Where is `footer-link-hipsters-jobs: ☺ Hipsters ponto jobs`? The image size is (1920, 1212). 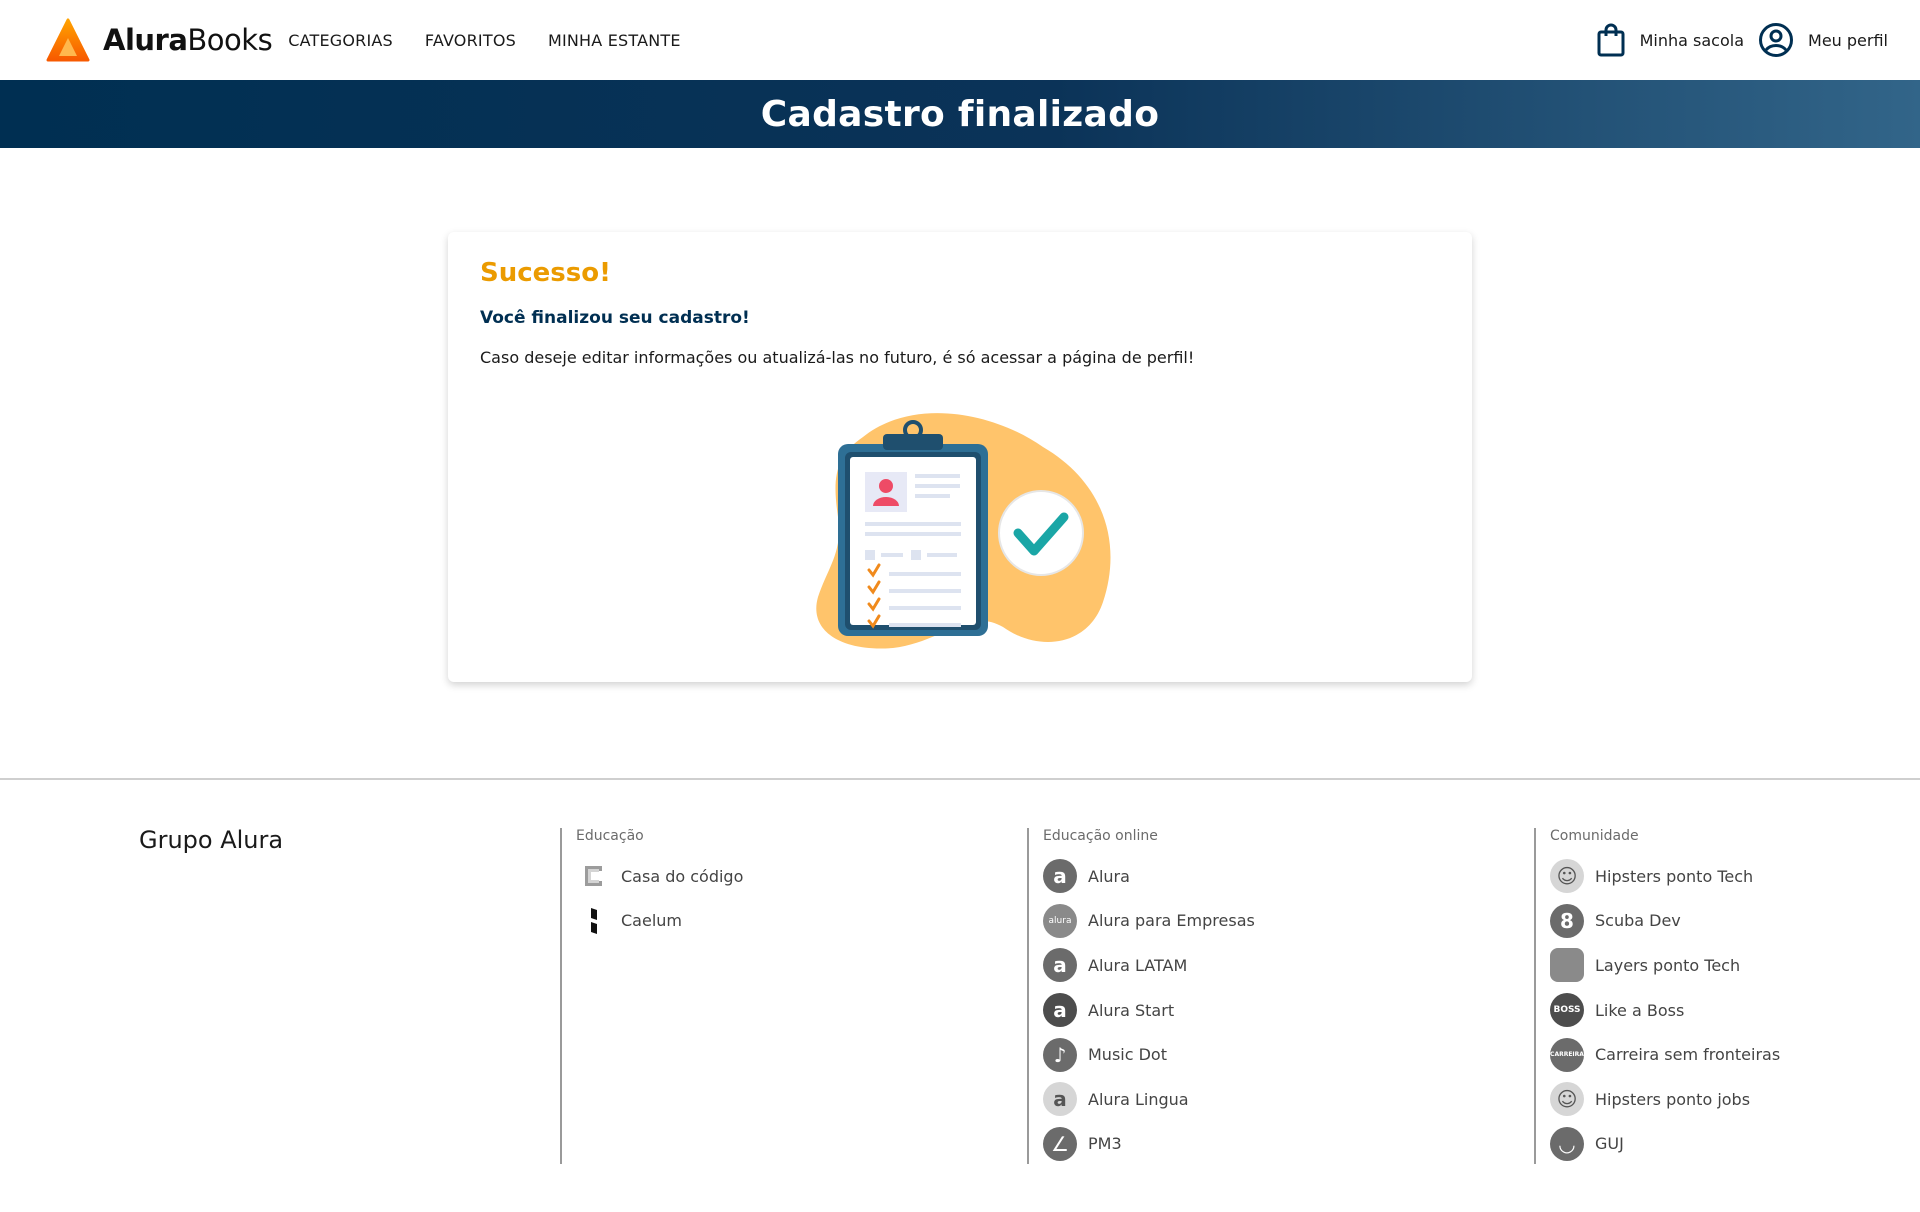 footer-link-hipsters-jobs: ☺ Hipsters ponto jobs is located at coordinates (1665, 1099).